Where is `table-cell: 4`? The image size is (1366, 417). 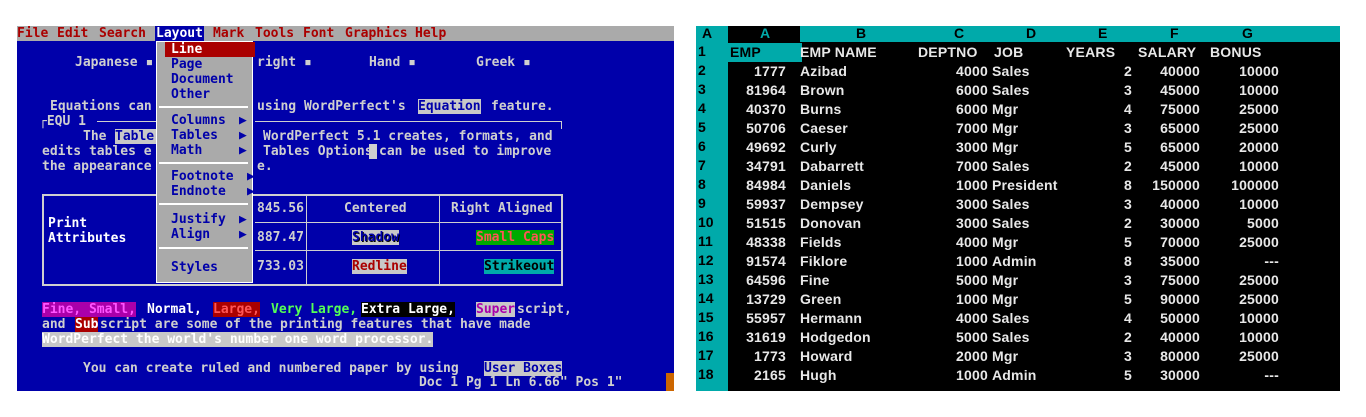 table-cell: 4 is located at coordinates (1123, 318).